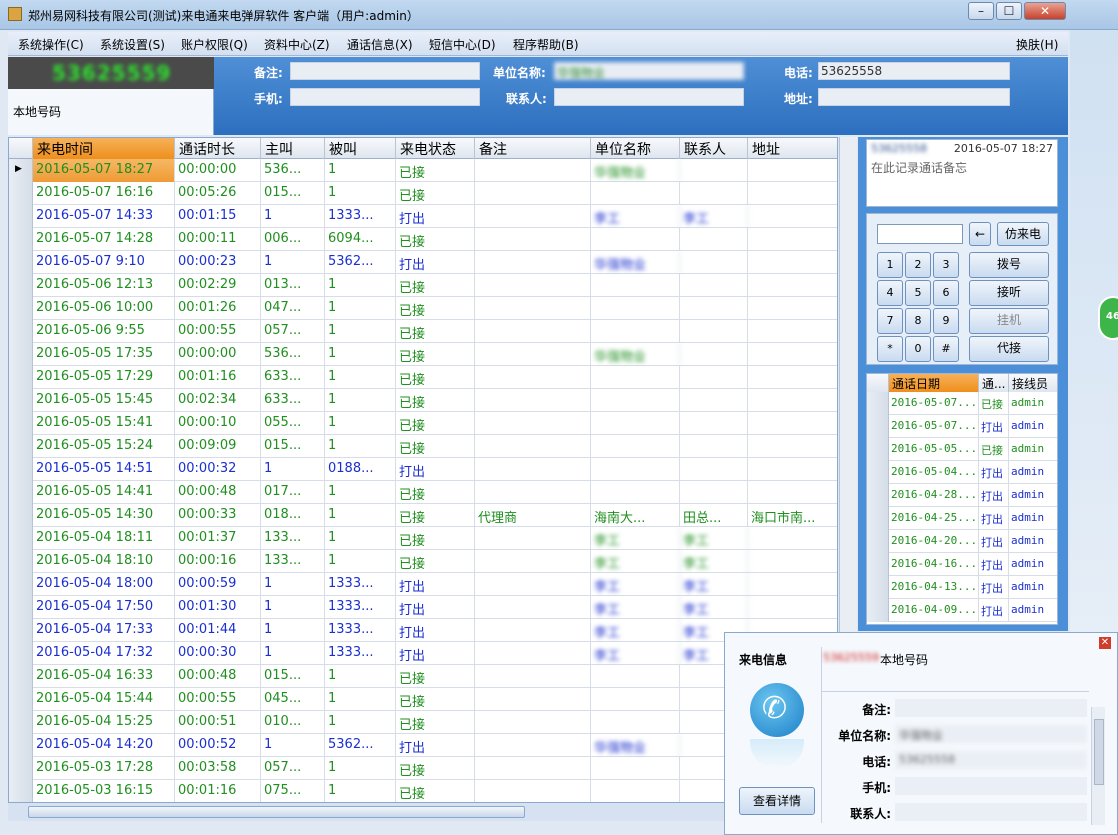  I want to click on table-row: 2016-05-06 10:00 00:01:26 047... 1 已接, so click(423, 308).